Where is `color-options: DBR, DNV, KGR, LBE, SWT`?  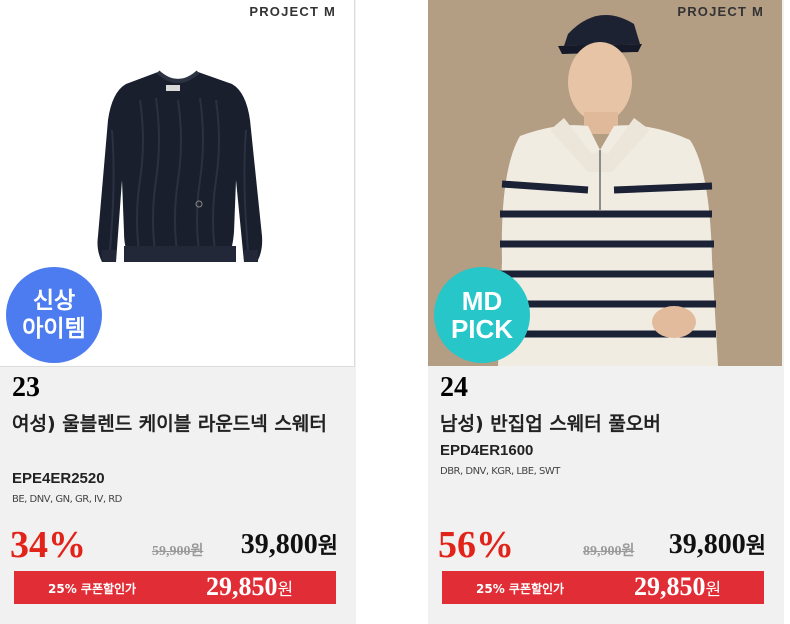
color-options: DBR, DNV, KGR, LBE, SWT is located at coordinates (500, 471).